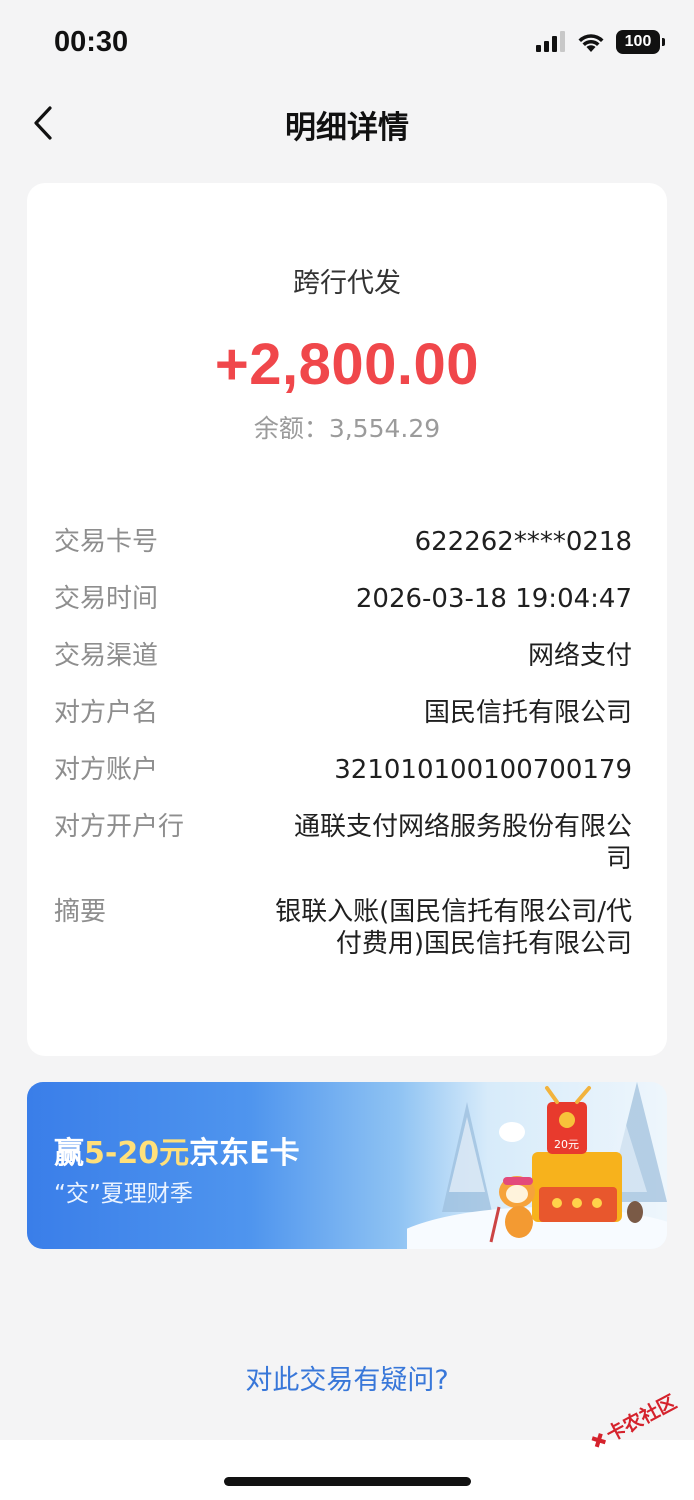 This screenshot has height=1500, width=694. What do you see at coordinates (347, 364) in the screenshot?
I see `transaction-amount: +2,800.00` at bounding box center [347, 364].